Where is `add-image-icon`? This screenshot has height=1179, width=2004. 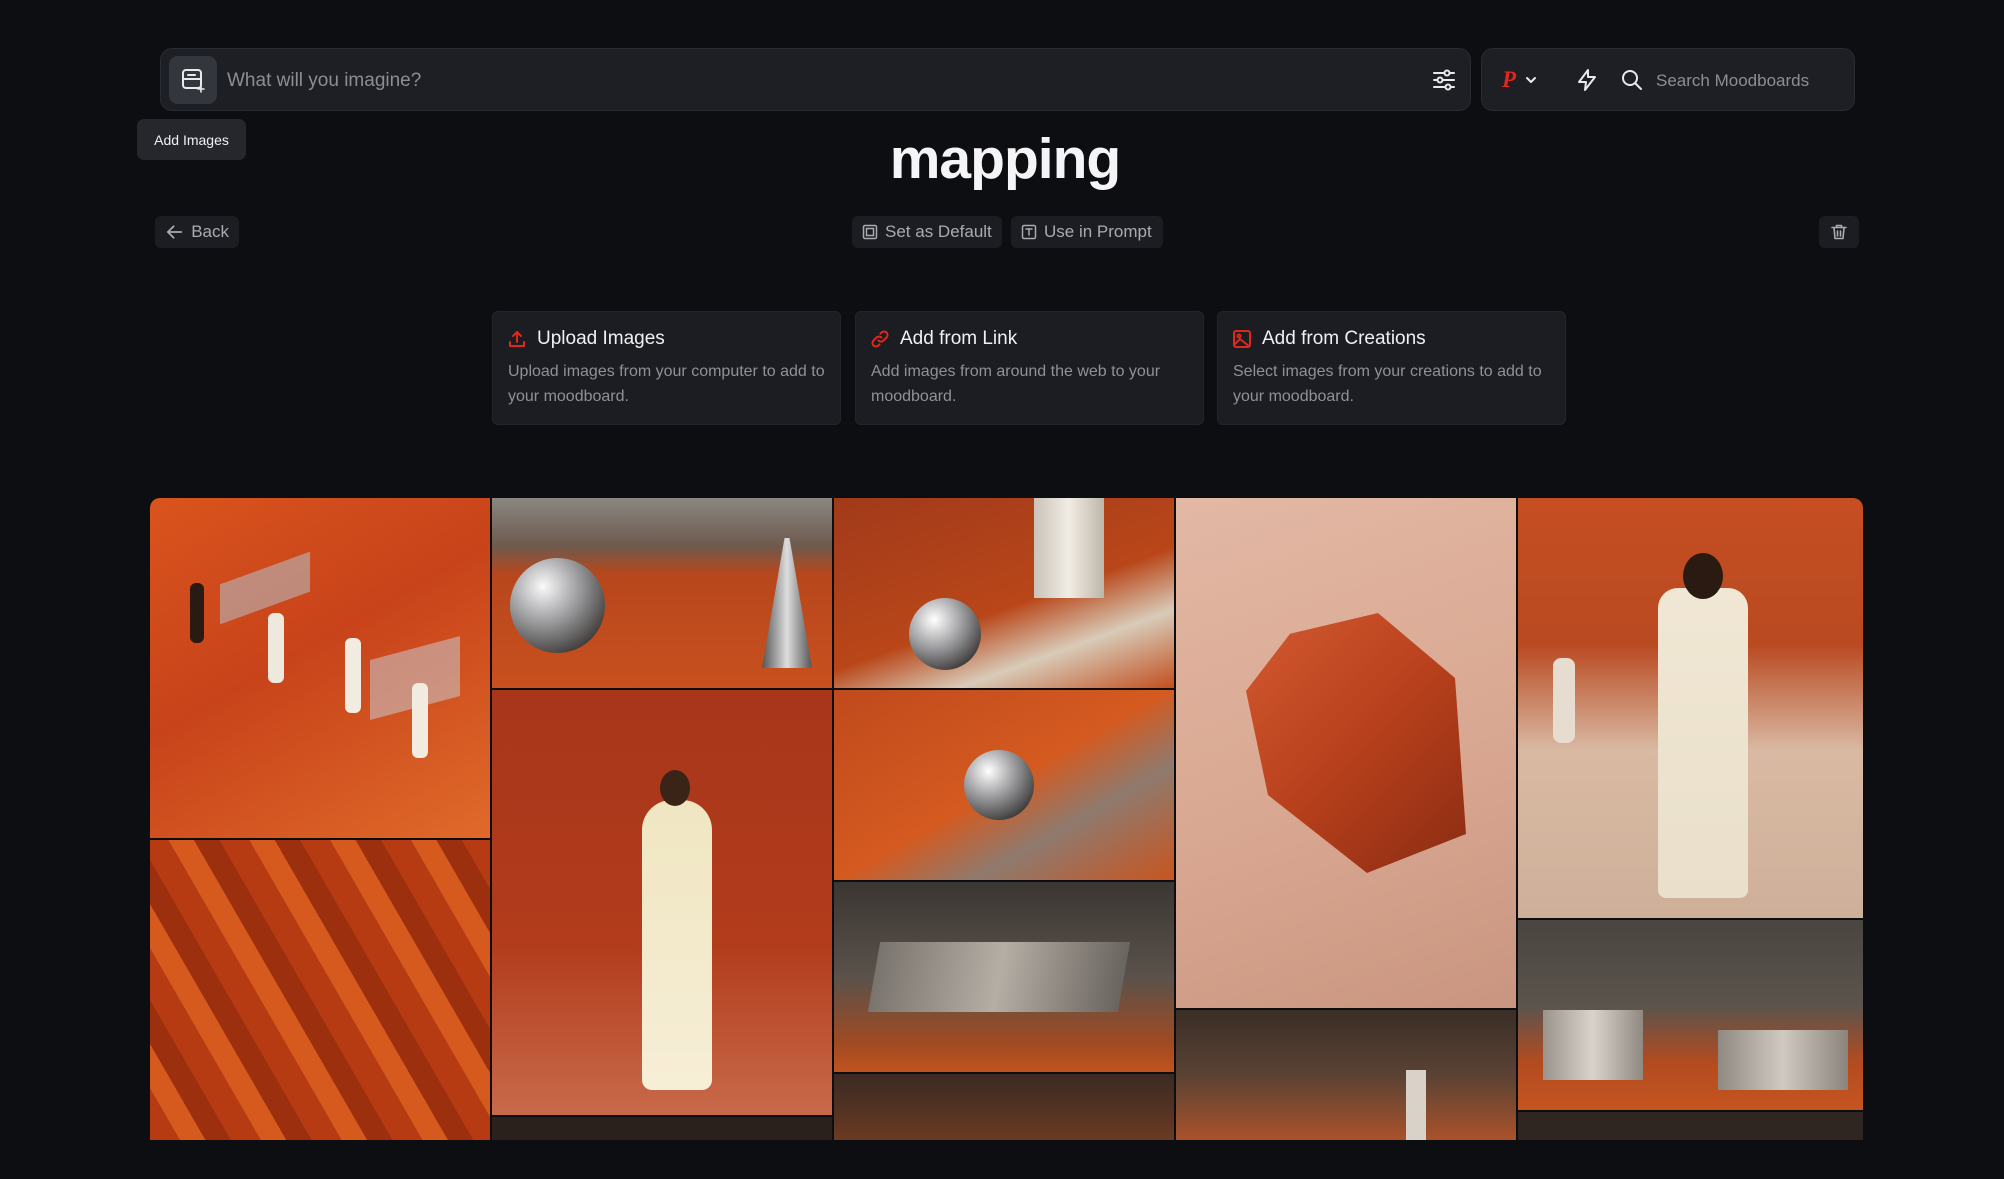
add-image-icon is located at coordinates (193, 81).